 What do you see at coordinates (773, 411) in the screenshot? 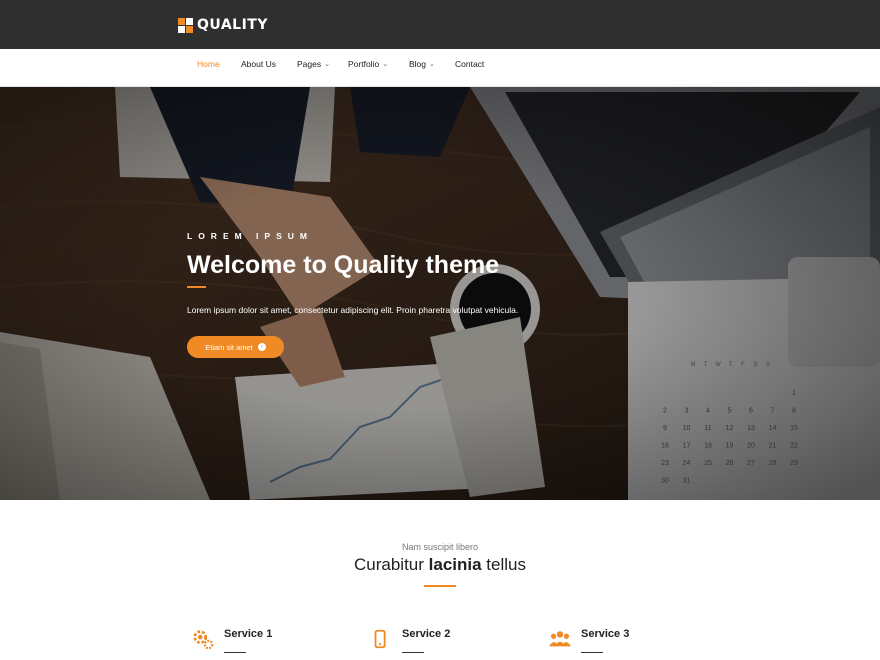
I see `calendar-day: 7` at bounding box center [773, 411].